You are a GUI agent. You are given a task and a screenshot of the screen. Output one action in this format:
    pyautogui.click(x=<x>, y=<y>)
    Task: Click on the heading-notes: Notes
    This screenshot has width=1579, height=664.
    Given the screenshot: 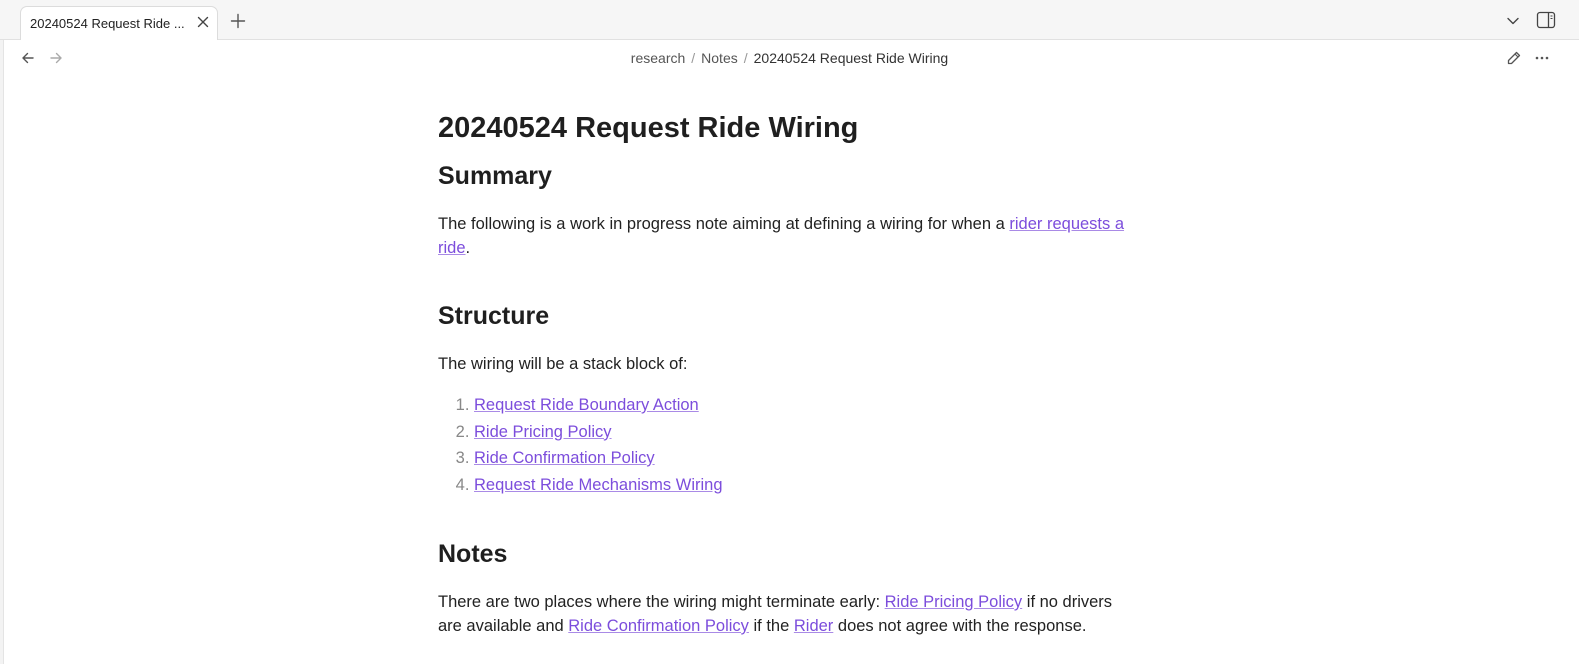 What is the action you would take?
    pyautogui.click(x=473, y=554)
    